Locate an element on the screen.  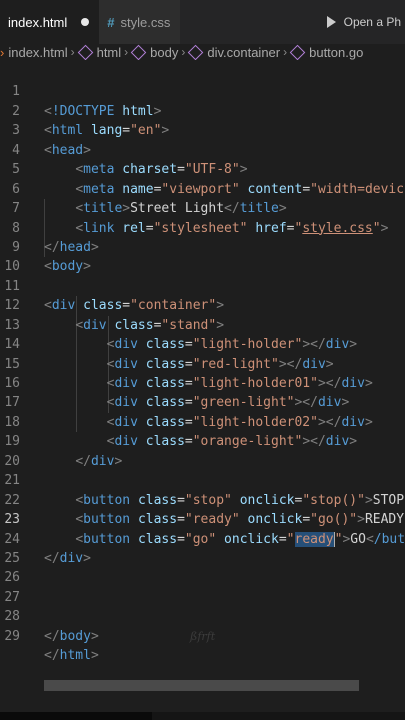
code-line: 29 </html> is located at coordinates (51, 646).